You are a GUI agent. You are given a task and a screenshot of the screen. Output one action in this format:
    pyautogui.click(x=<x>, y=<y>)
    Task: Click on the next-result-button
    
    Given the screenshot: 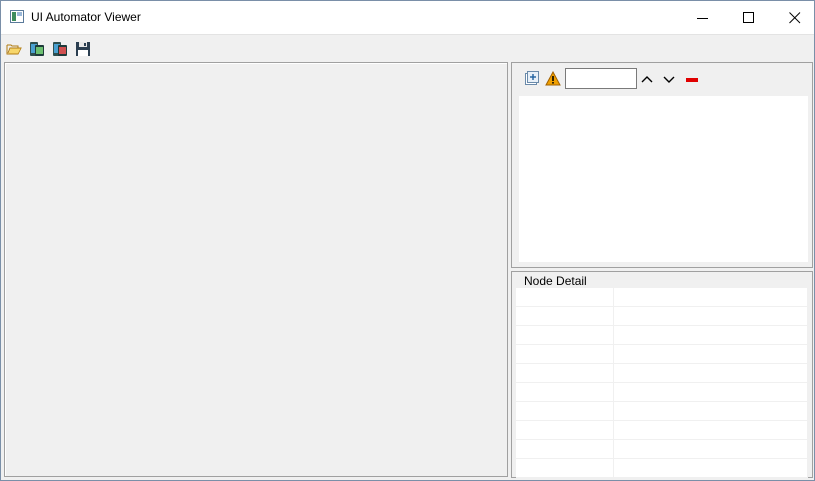 What is the action you would take?
    pyautogui.click(x=669, y=79)
    